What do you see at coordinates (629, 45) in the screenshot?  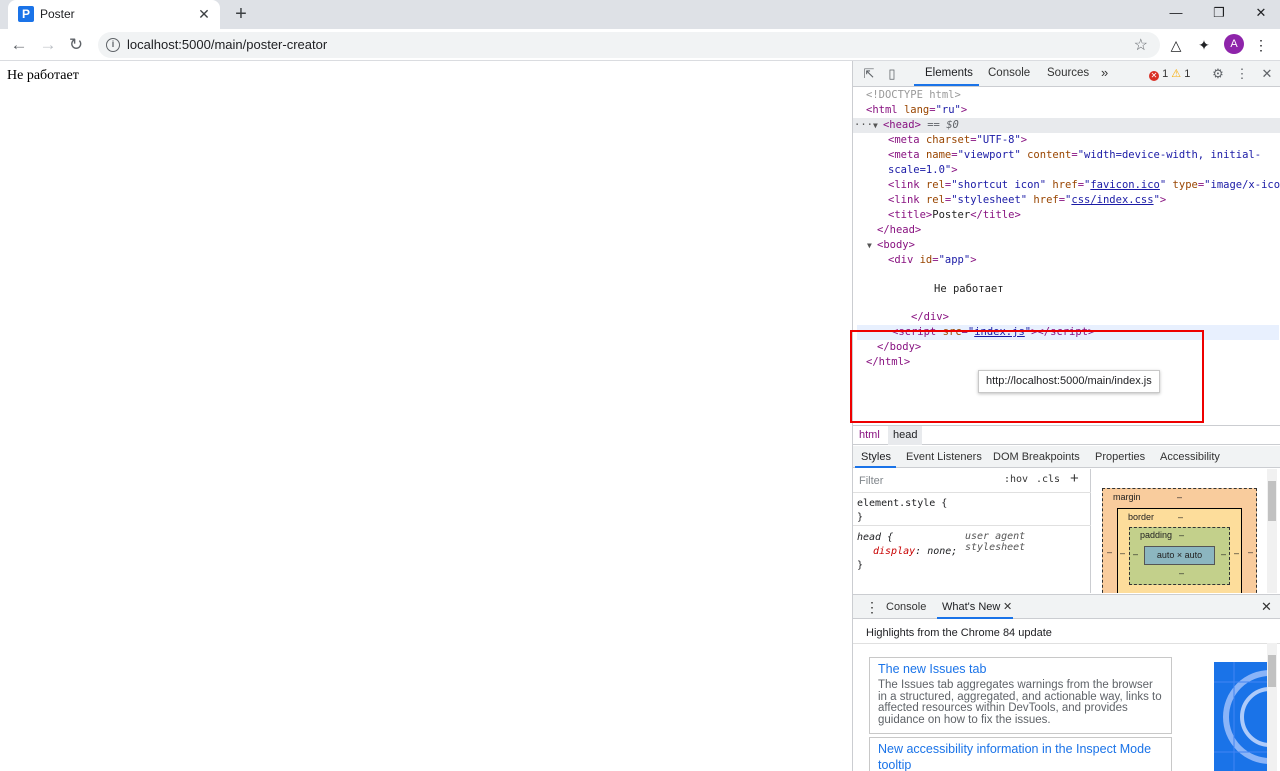 I see `address-bar: i localhost:5000/main/poster-creator ☆` at bounding box center [629, 45].